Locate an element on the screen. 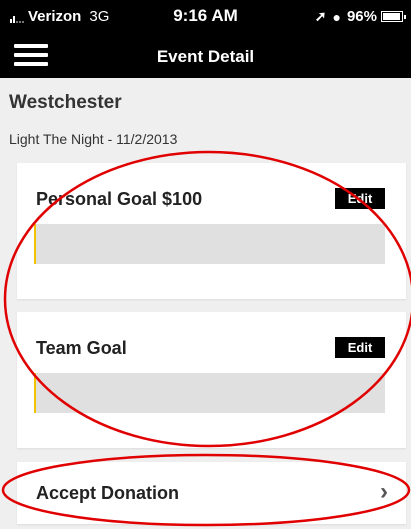 The width and height of the screenshot is (411, 529). team-goal-title: Team Goal is located at coordinates (81, 348).